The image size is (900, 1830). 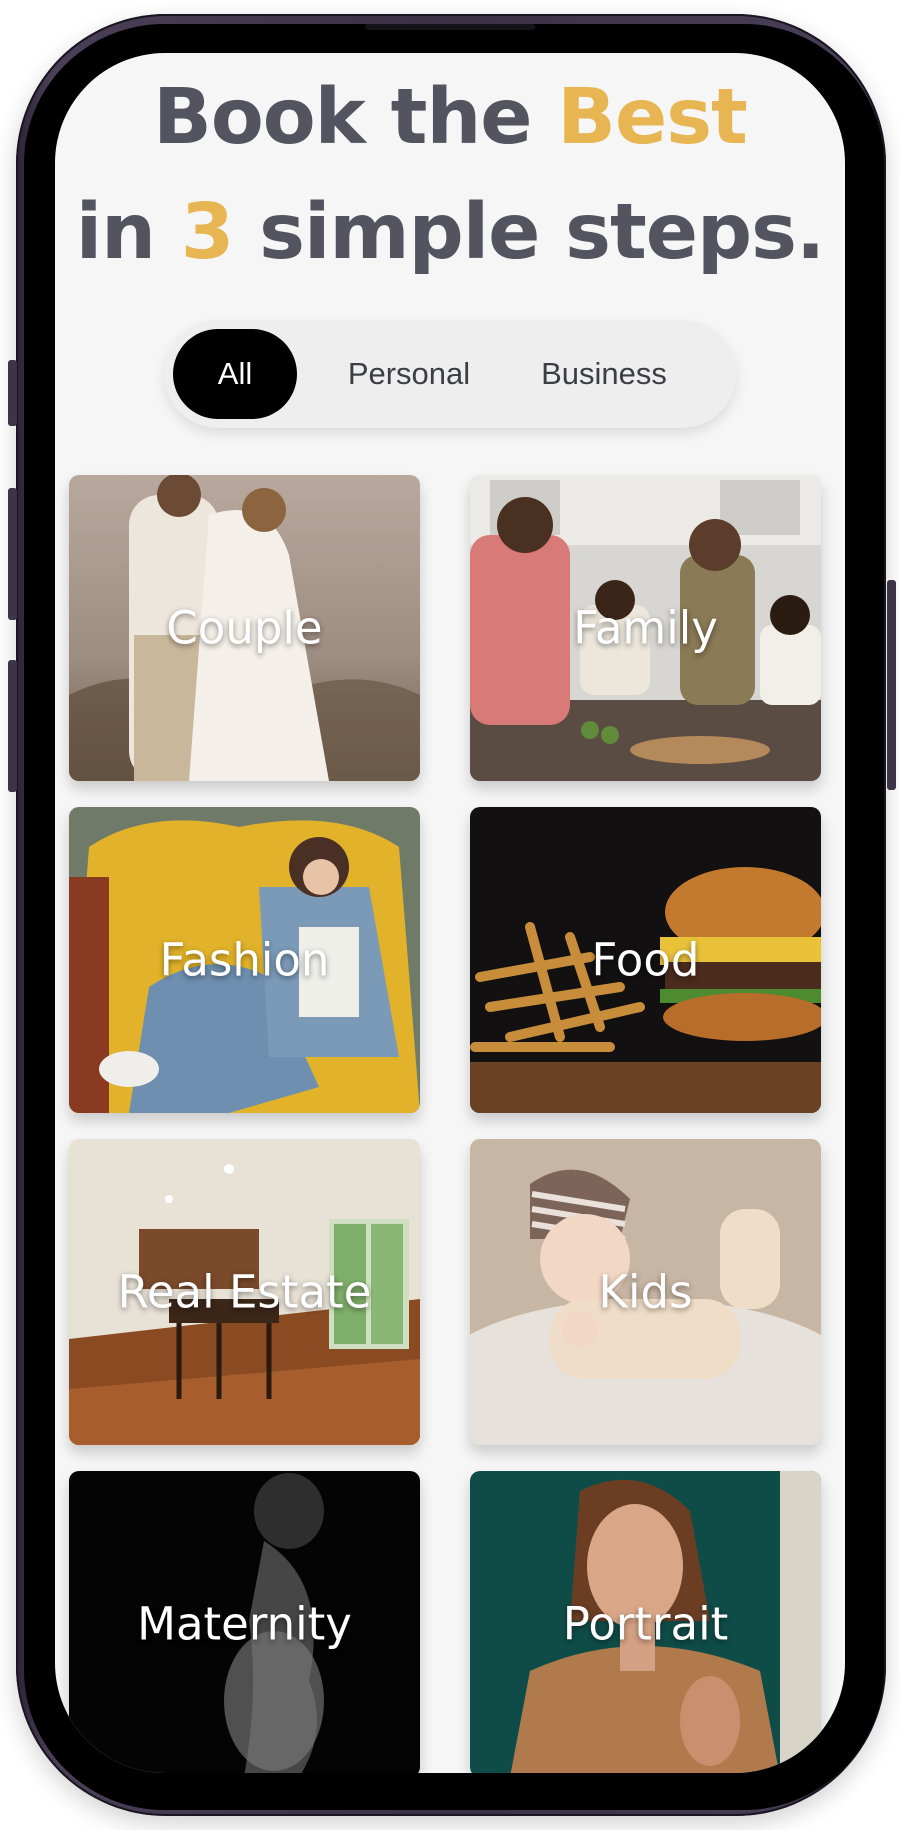 I want to click on silent-switch, so click(x=12, y=393).